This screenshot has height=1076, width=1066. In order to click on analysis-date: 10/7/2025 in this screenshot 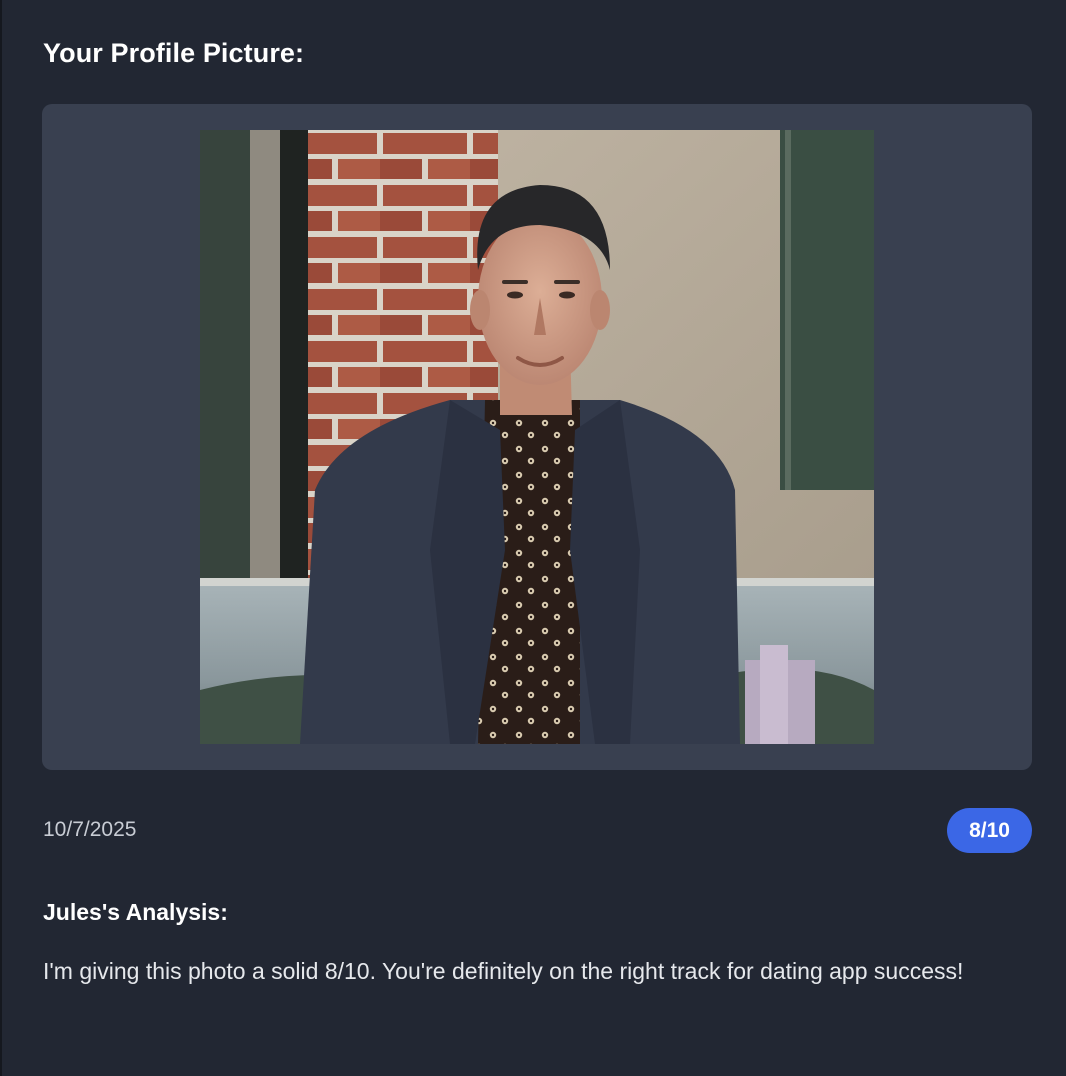, I will do `click(90, 829)`.